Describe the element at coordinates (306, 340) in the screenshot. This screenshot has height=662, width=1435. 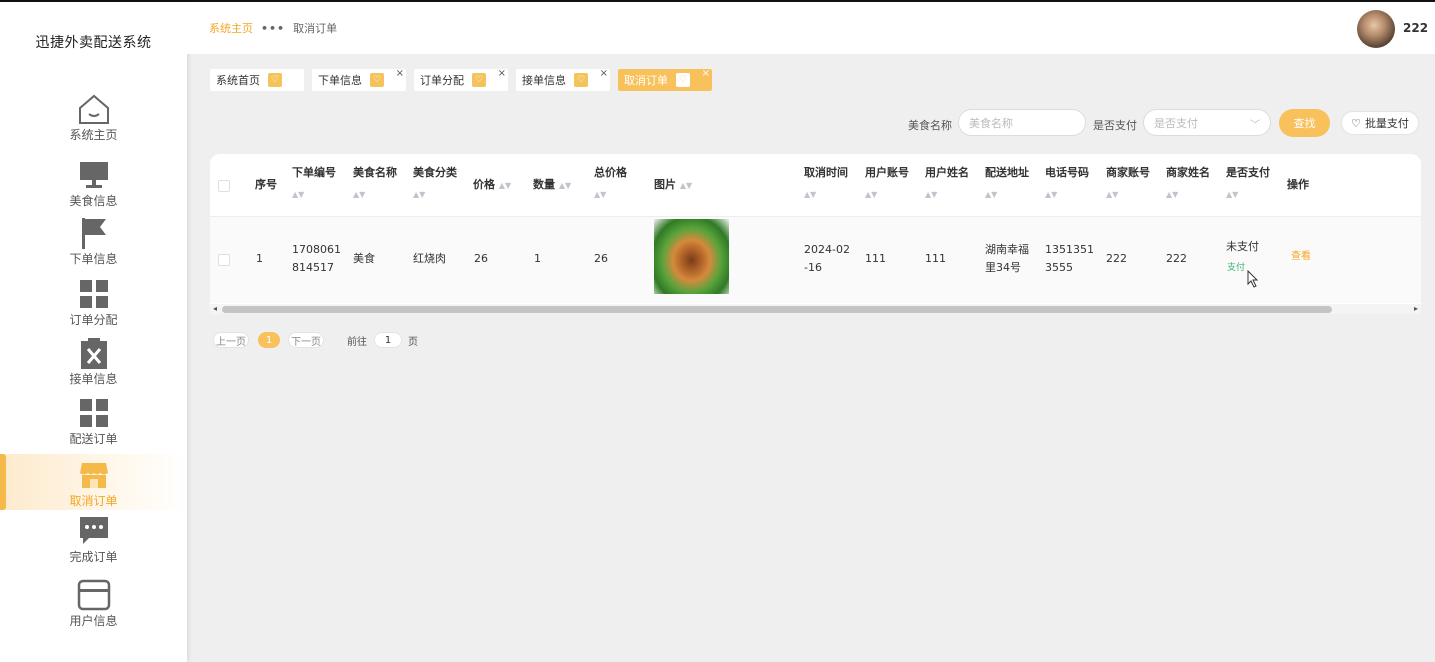
I see `next-page-button: 下一页` at that location.